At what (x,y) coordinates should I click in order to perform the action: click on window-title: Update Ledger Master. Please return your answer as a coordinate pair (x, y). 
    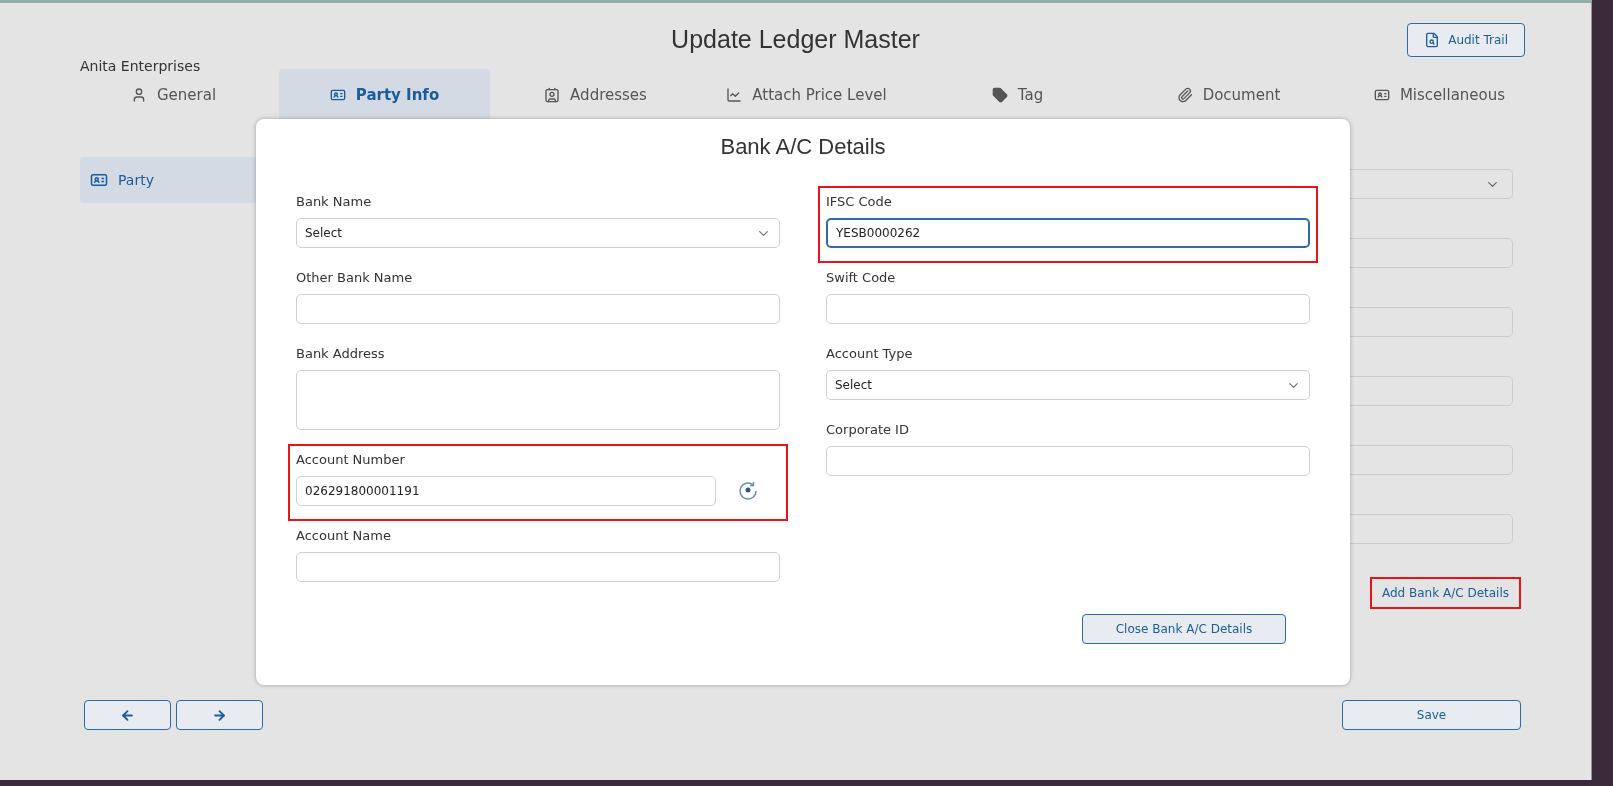
    Looking at the image, I should click on (795, 39).